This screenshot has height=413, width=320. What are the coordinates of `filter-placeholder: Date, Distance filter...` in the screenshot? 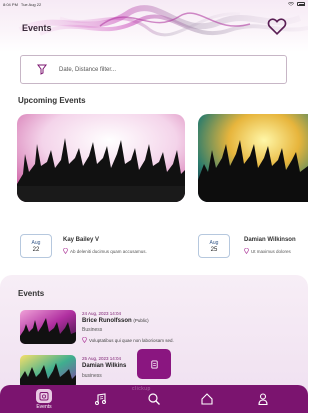 It's located at (88, 69).